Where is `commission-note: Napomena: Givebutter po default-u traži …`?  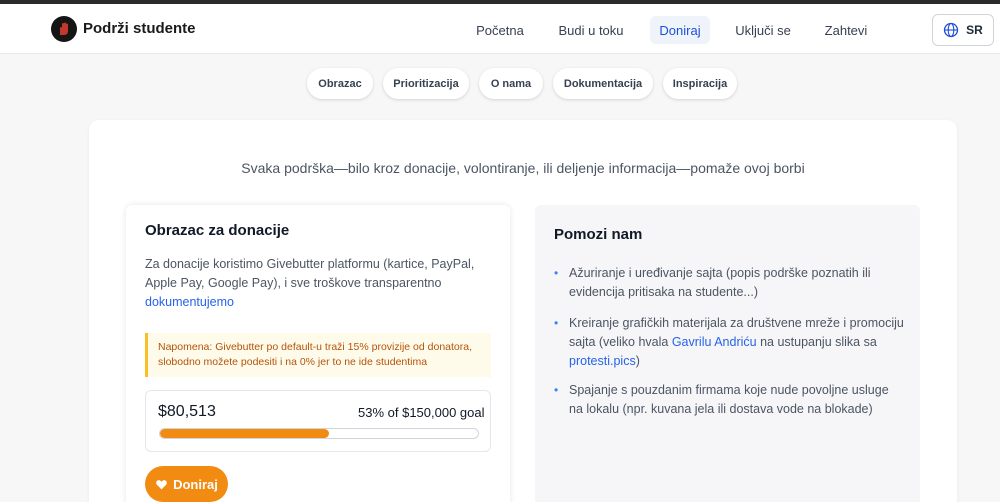 commission-note: Napomena: Givebutter po default-u traži … is located at coordinates (318, 355).